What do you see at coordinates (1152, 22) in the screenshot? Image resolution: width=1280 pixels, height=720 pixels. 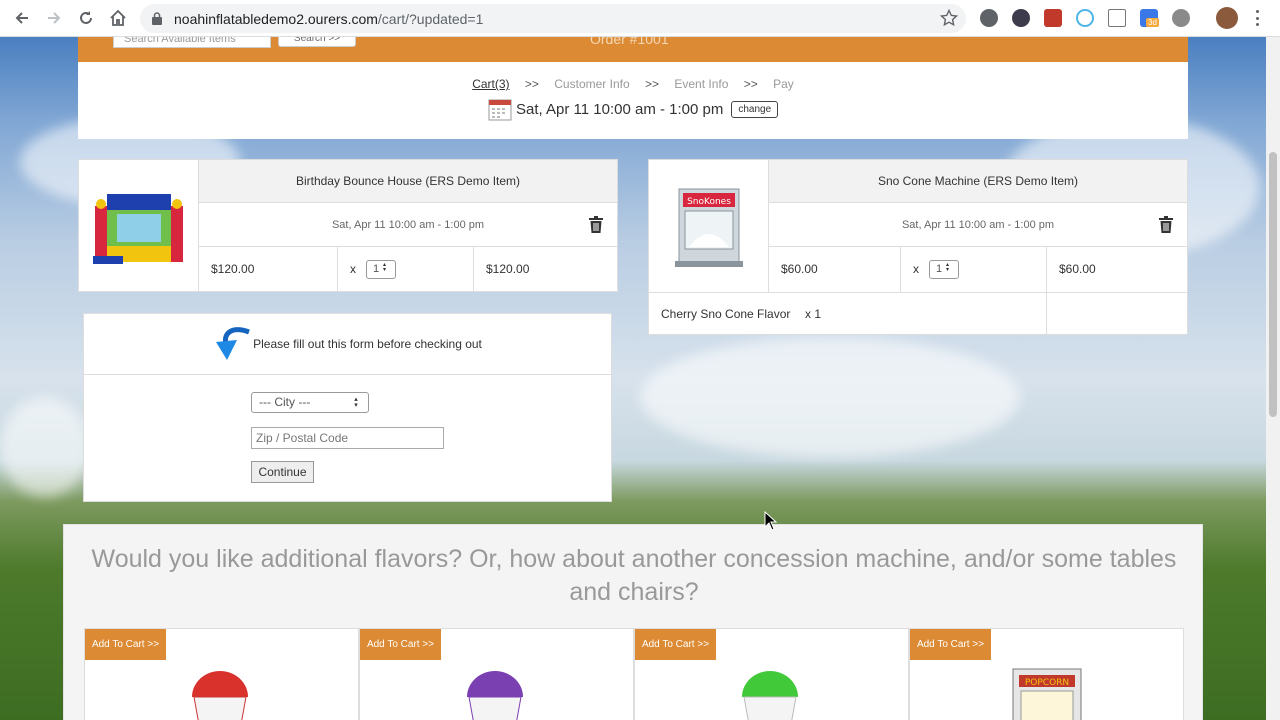 I see `extension-badge: 3d` at bounding box center [1152, 22].